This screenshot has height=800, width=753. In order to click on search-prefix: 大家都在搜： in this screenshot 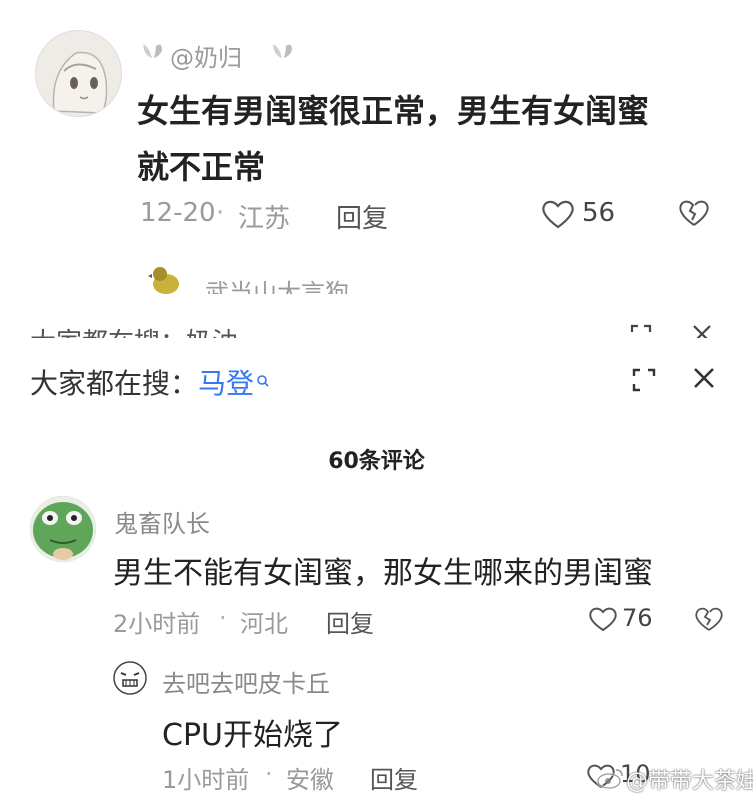, I will do `click(114, 383)`.